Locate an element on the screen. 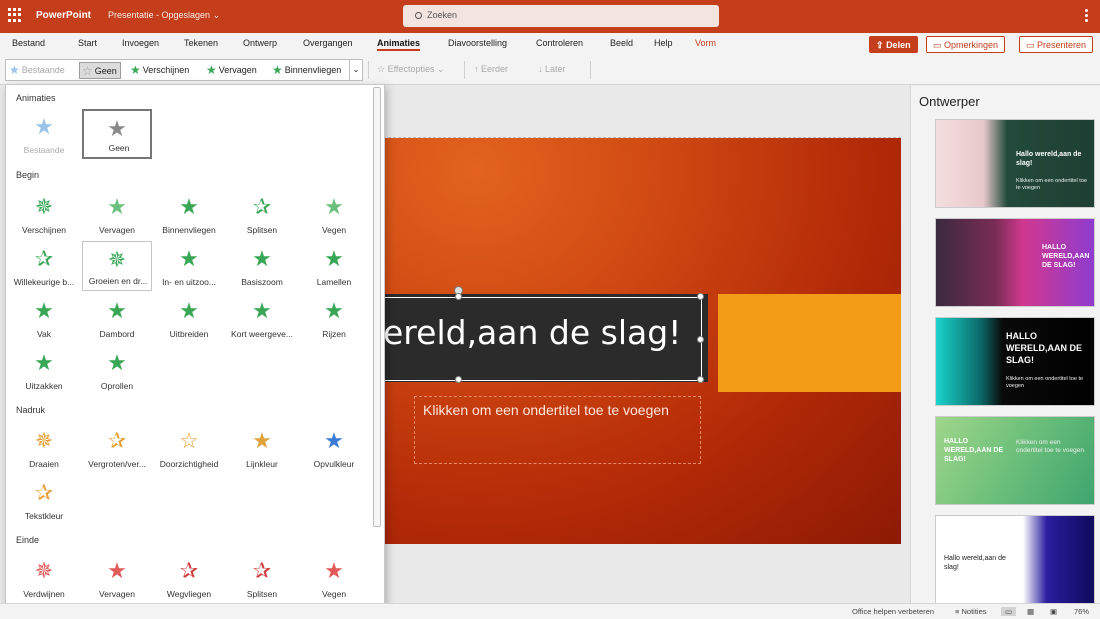 Image resolution: width=1100 pixels, height=619 pixels. tab-start: Start is located at coordinates (87, 43).